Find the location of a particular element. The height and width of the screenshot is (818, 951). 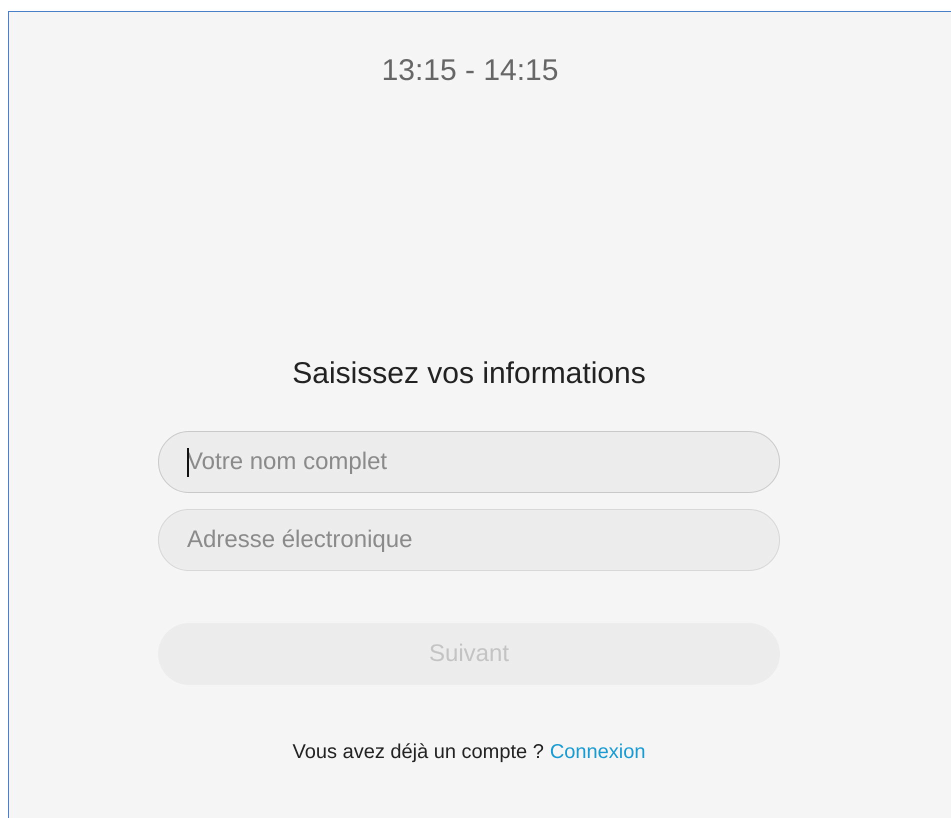

account-prompt: Vous avez déjà un compte ? is located at coordinates (418, 752).